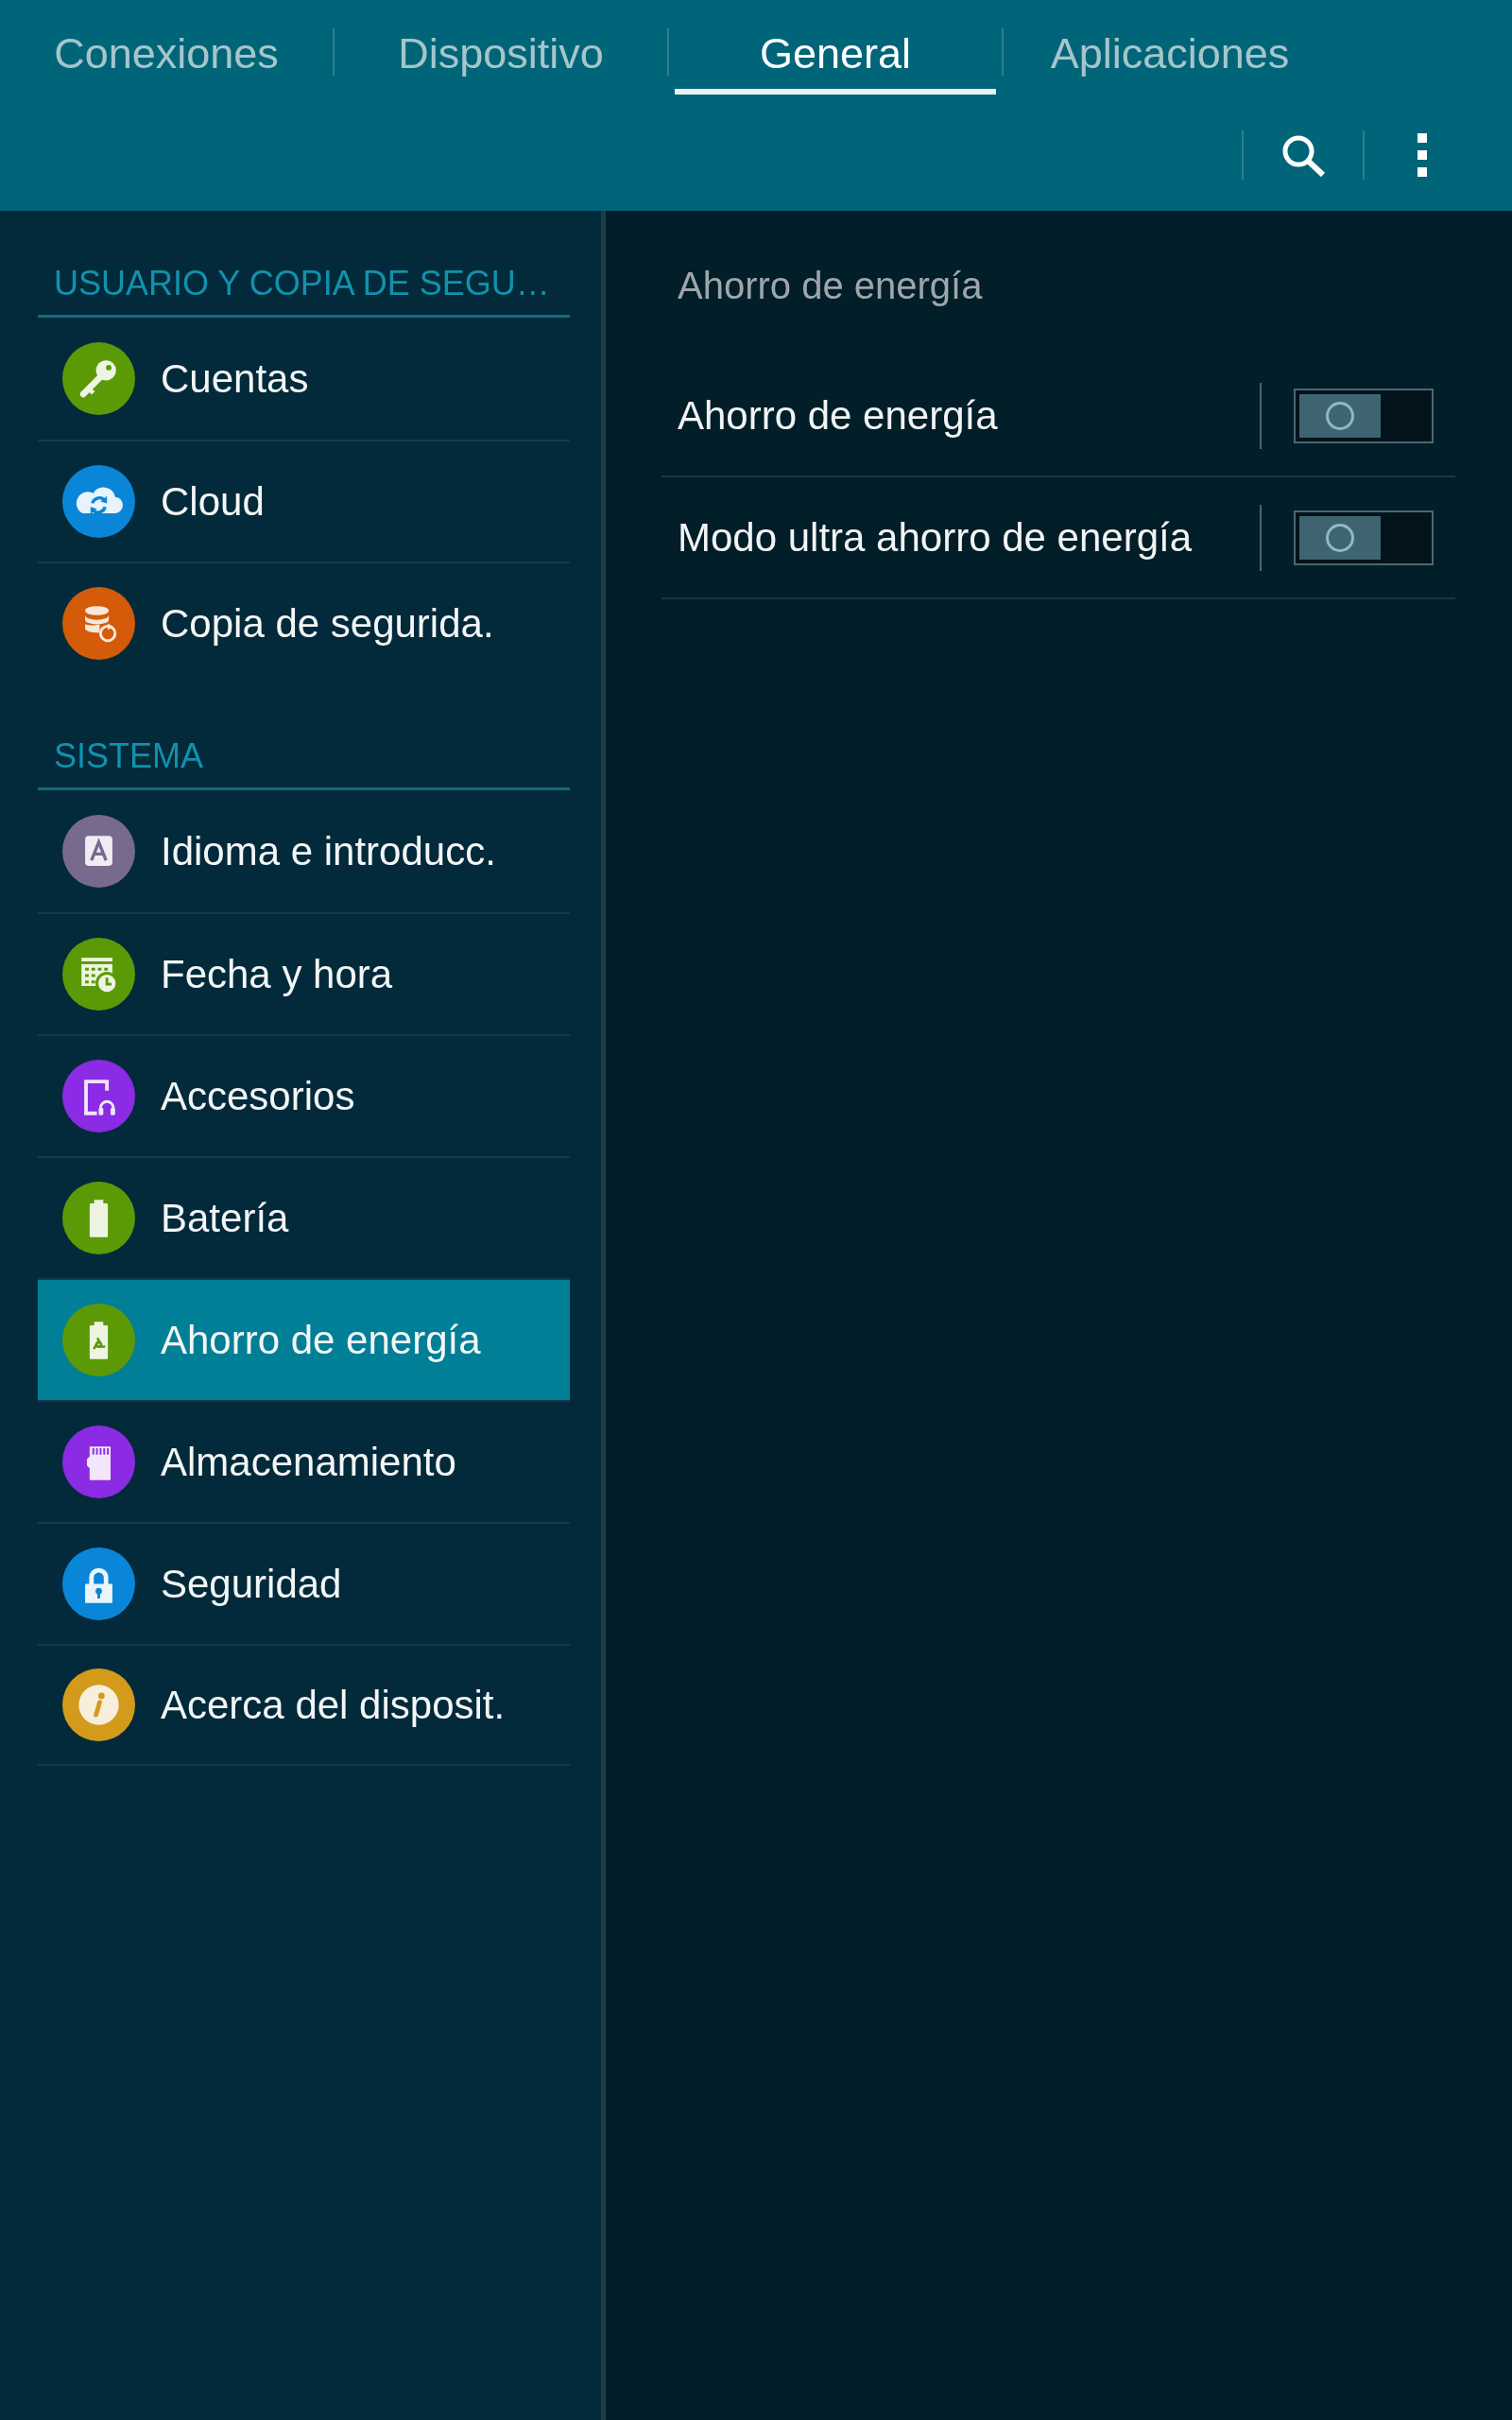 Image resolution: width=1512 pixels, height=2420 pixels. What do you see at coordinates (304, 973) in the screenshot?
I see `sidebar-item: Fecha y hora` at bounding box center [304, 973].